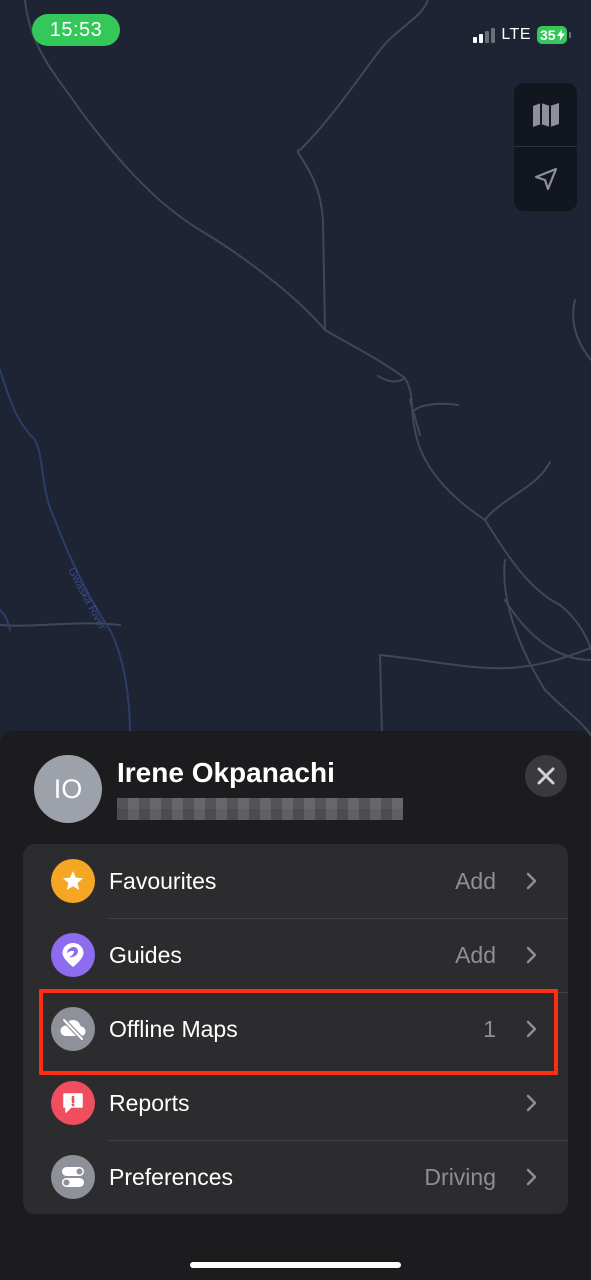 This screenshot has height=1280, width=591. I want to click on map-controls, so click(545, 147).